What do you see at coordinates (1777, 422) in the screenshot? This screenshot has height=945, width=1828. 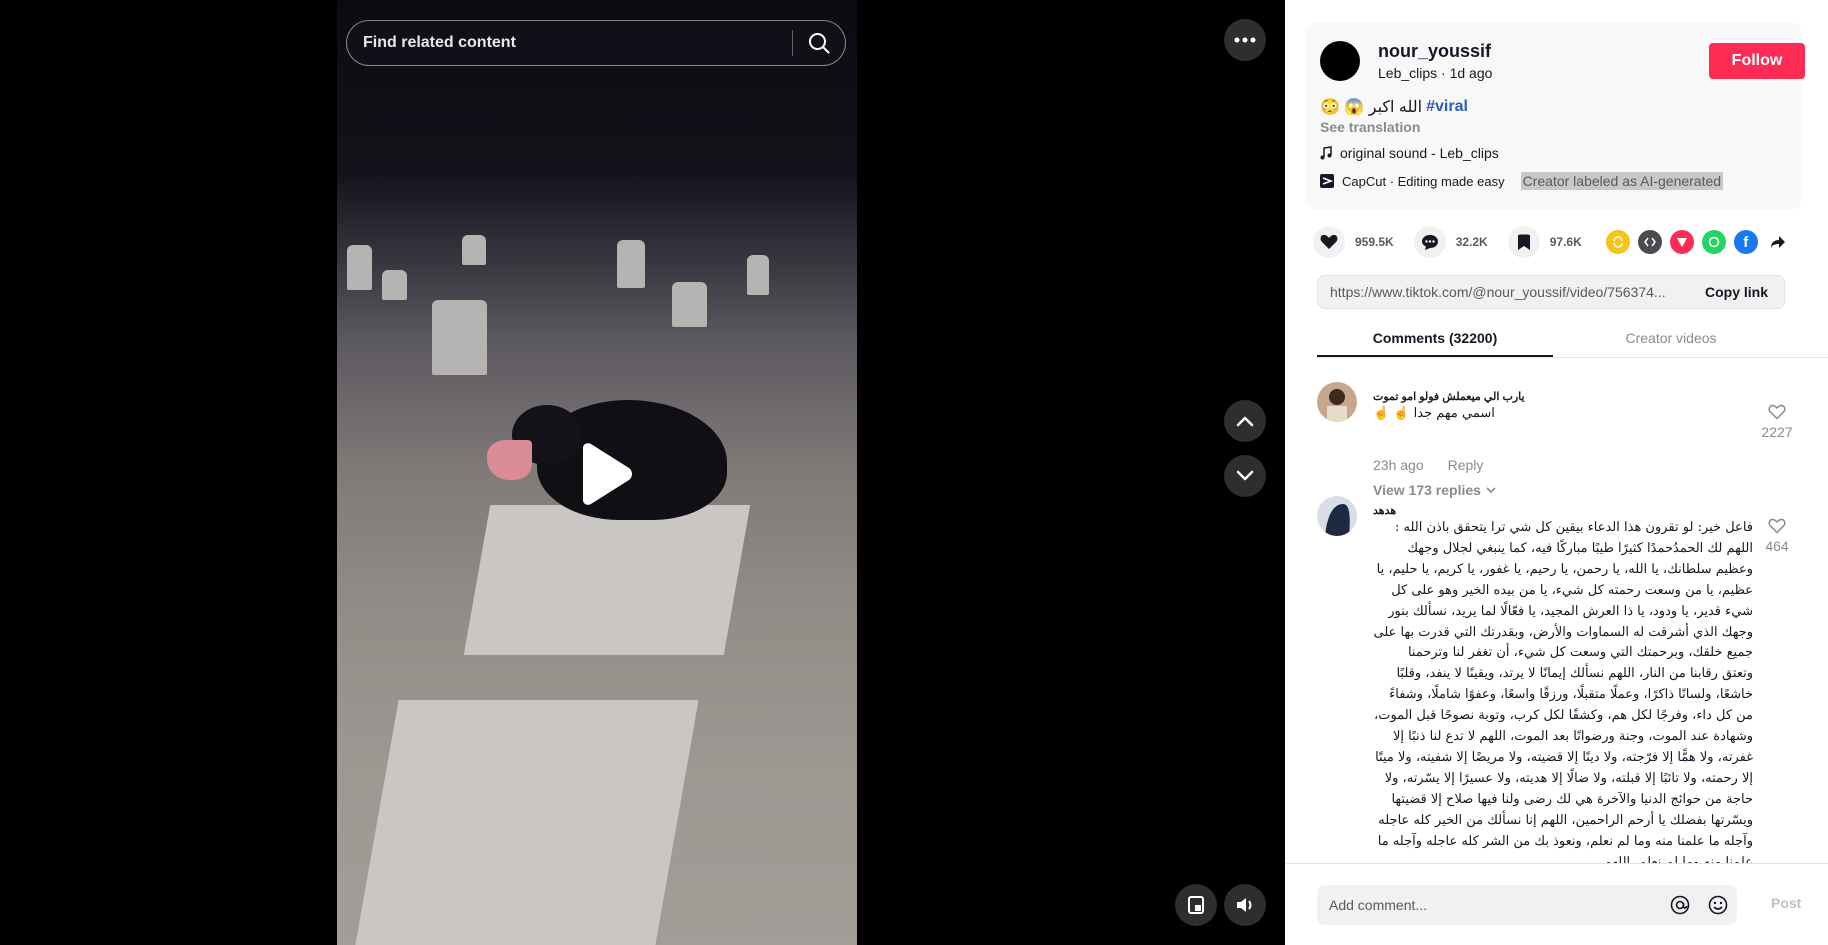 I see `comment-like: 2227` at bounding box center [1777, 422].